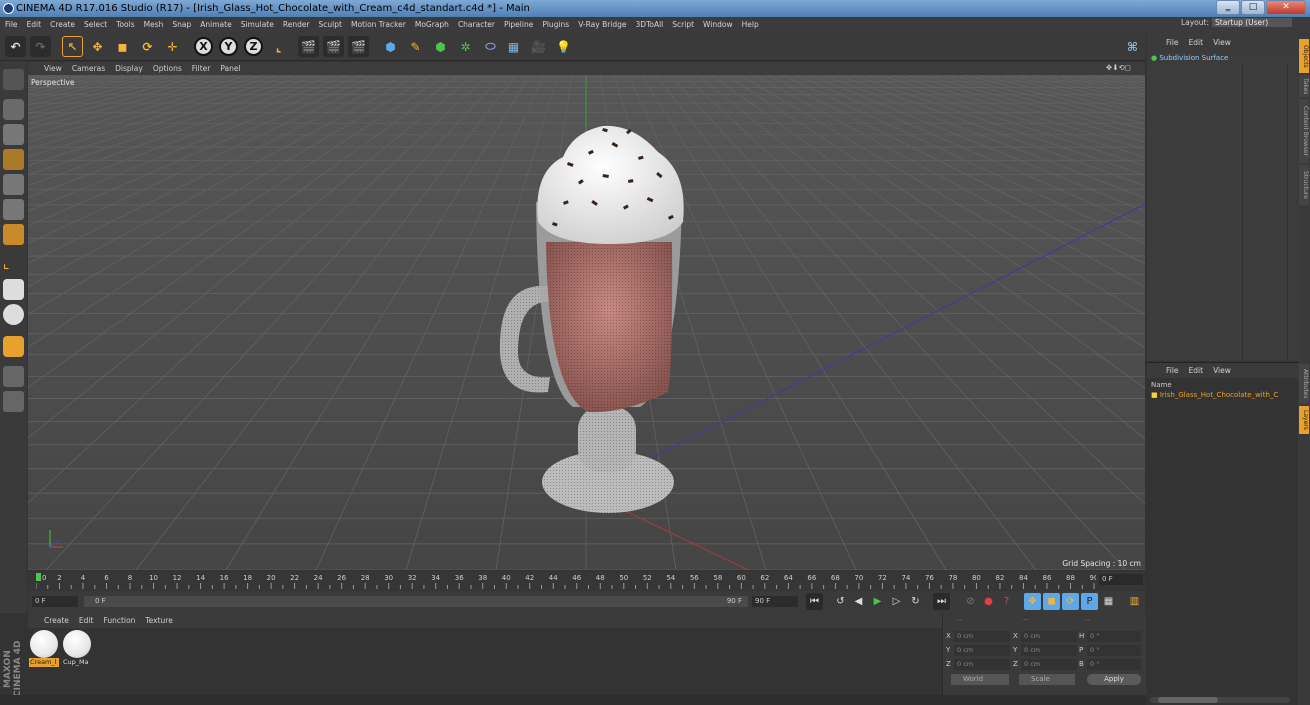 This screenshot has height=705, width=1310. I want to click on key-position-icon: ✥, so click(1032, 601).